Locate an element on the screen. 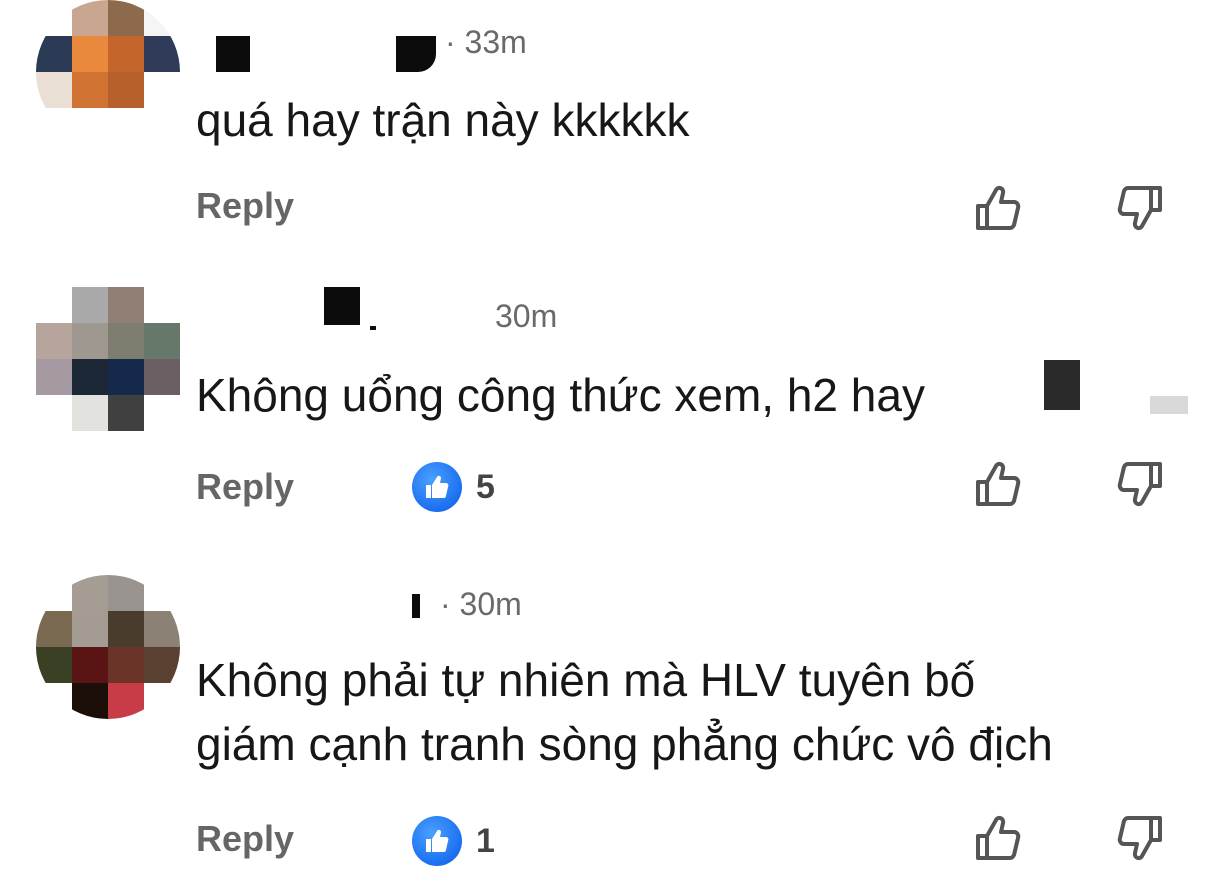 This screenshot has height=888, width=1220. reaction-count: 5 is located at coordinates (485, 486).